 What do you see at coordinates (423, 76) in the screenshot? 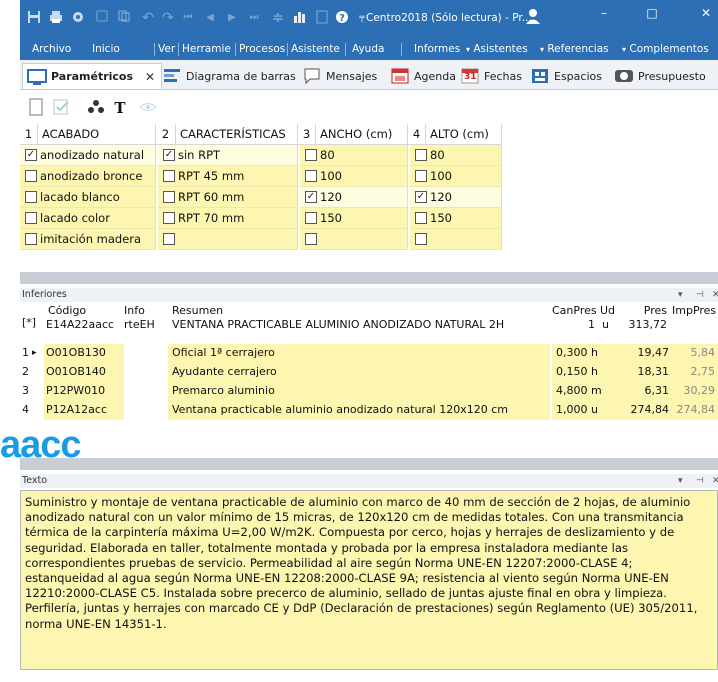
I see `tab-agenda: Agenda` at bounding box center [423, 76].